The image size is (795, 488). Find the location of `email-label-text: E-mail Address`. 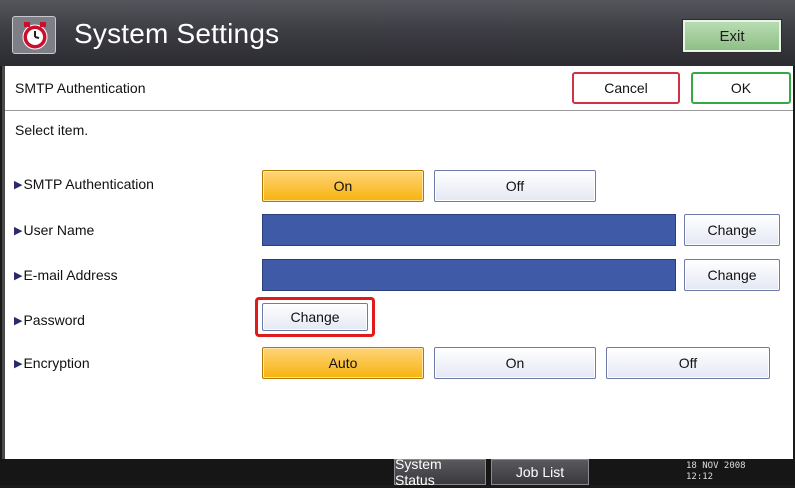

email-label-text: E-mail Address is located at coordinates (70, 275).